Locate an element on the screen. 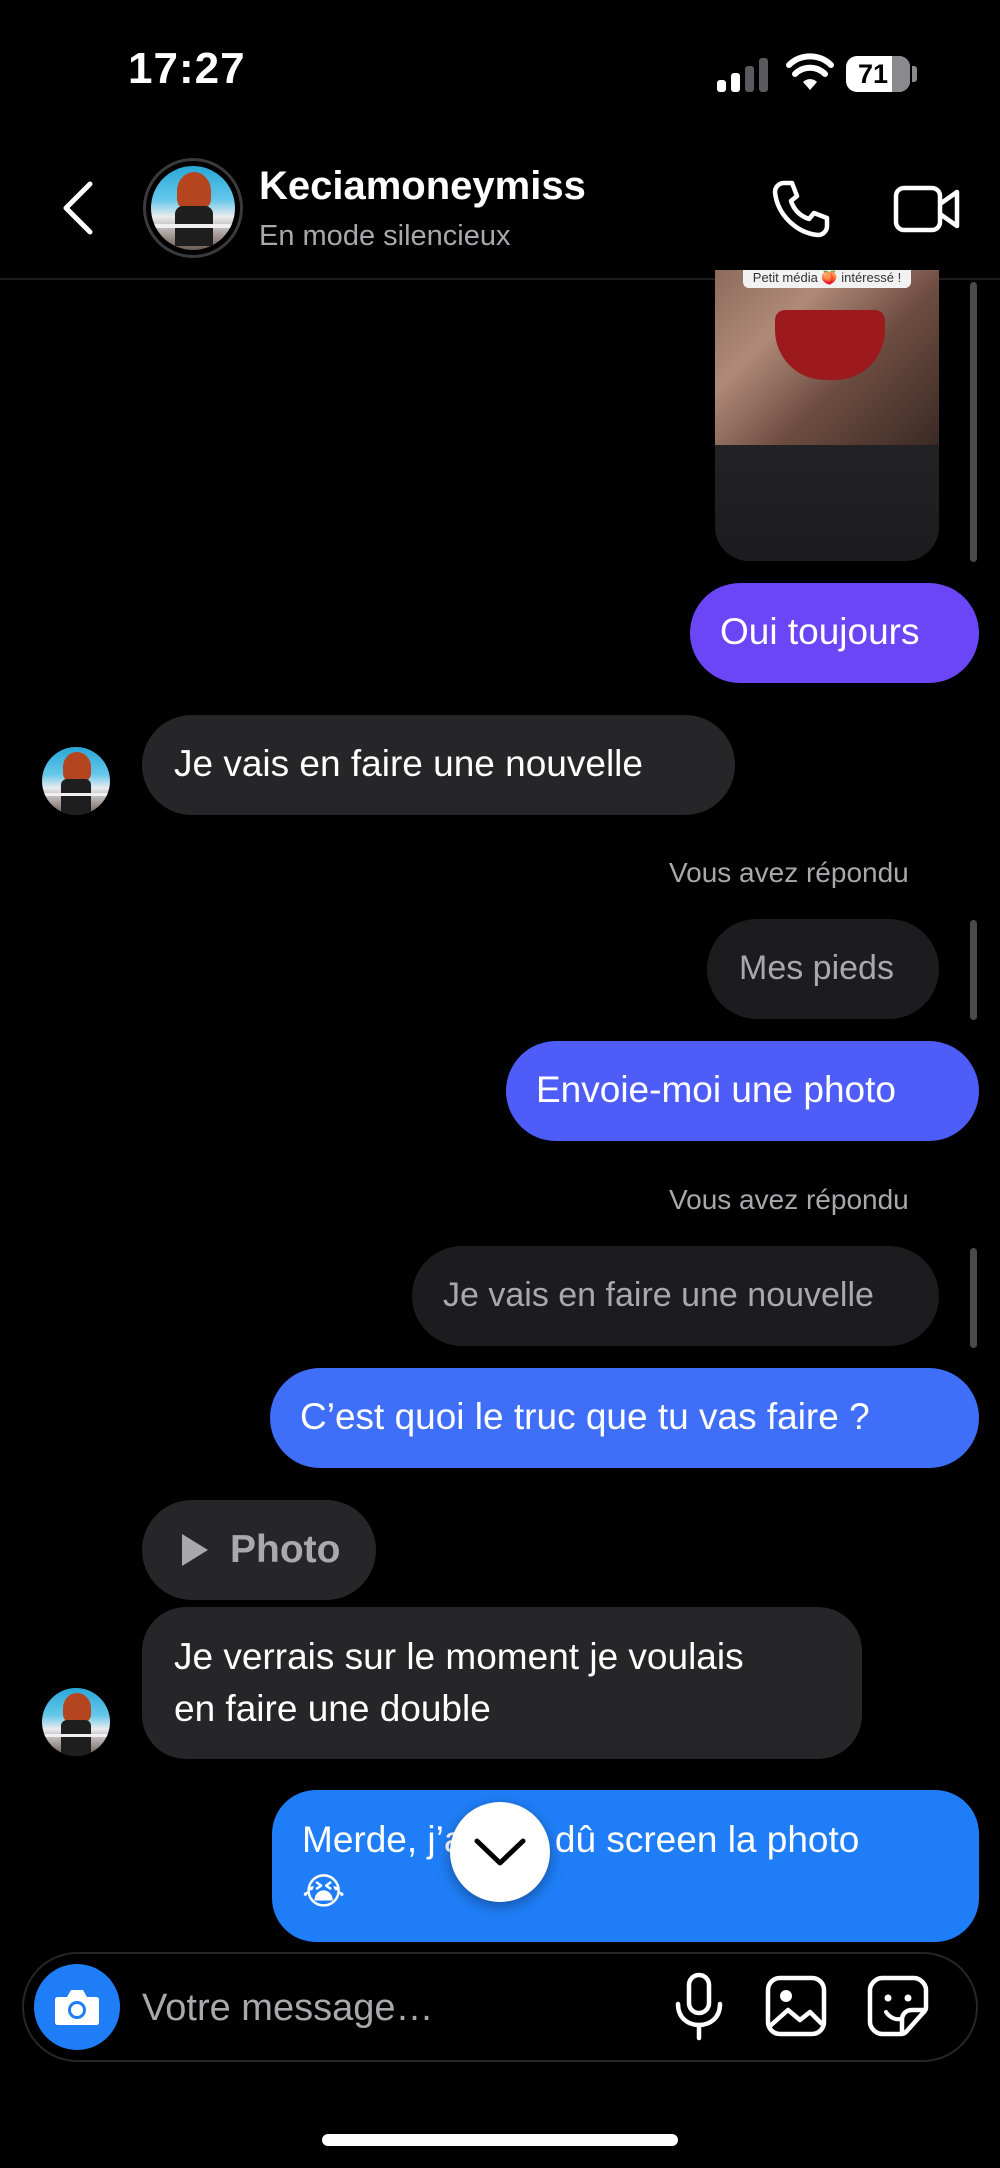 This screenshot has width=1000, height=2168. message-bubble-incoming: Je vais en faire une nouvelle is located at coordinates (438, 765).